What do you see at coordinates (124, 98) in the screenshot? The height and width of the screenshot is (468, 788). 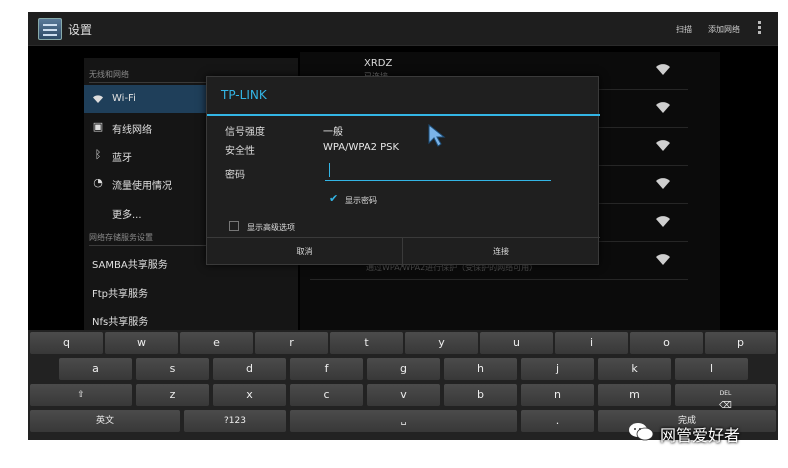 I see `sidebar-item-label: Wi-Fi` at bounding box center [124, 98].